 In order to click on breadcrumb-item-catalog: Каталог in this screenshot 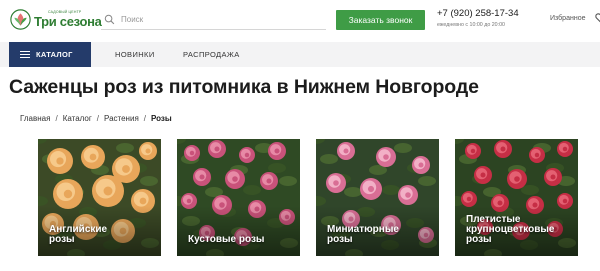, I will do `click(77, 118)`.